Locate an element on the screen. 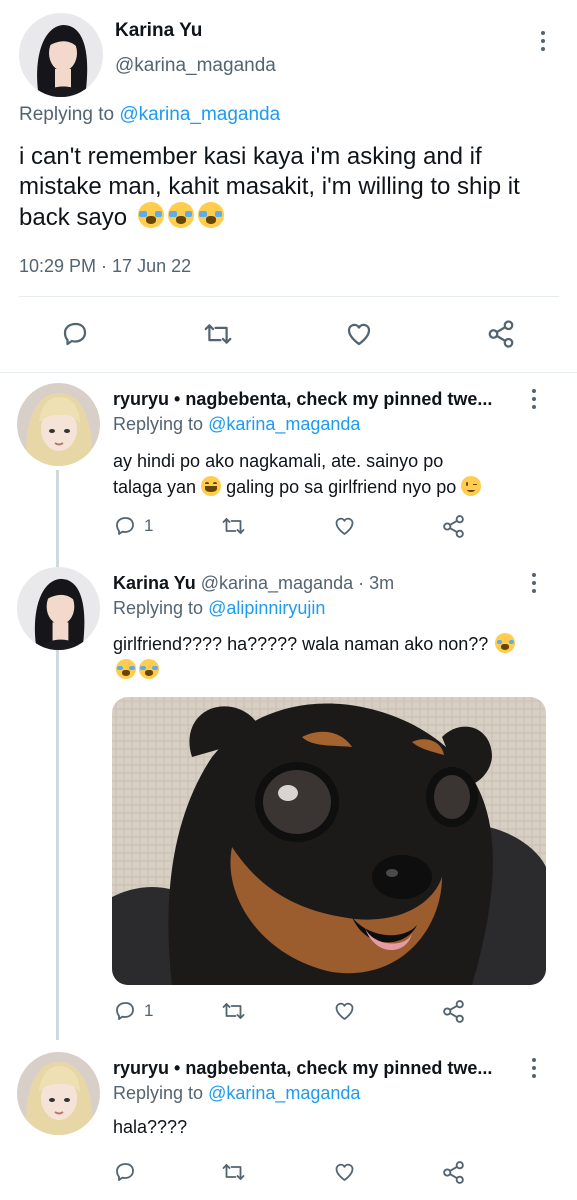  reply-replying-to: Replying to @alipinniryujin is located at coordinates (219, 608).